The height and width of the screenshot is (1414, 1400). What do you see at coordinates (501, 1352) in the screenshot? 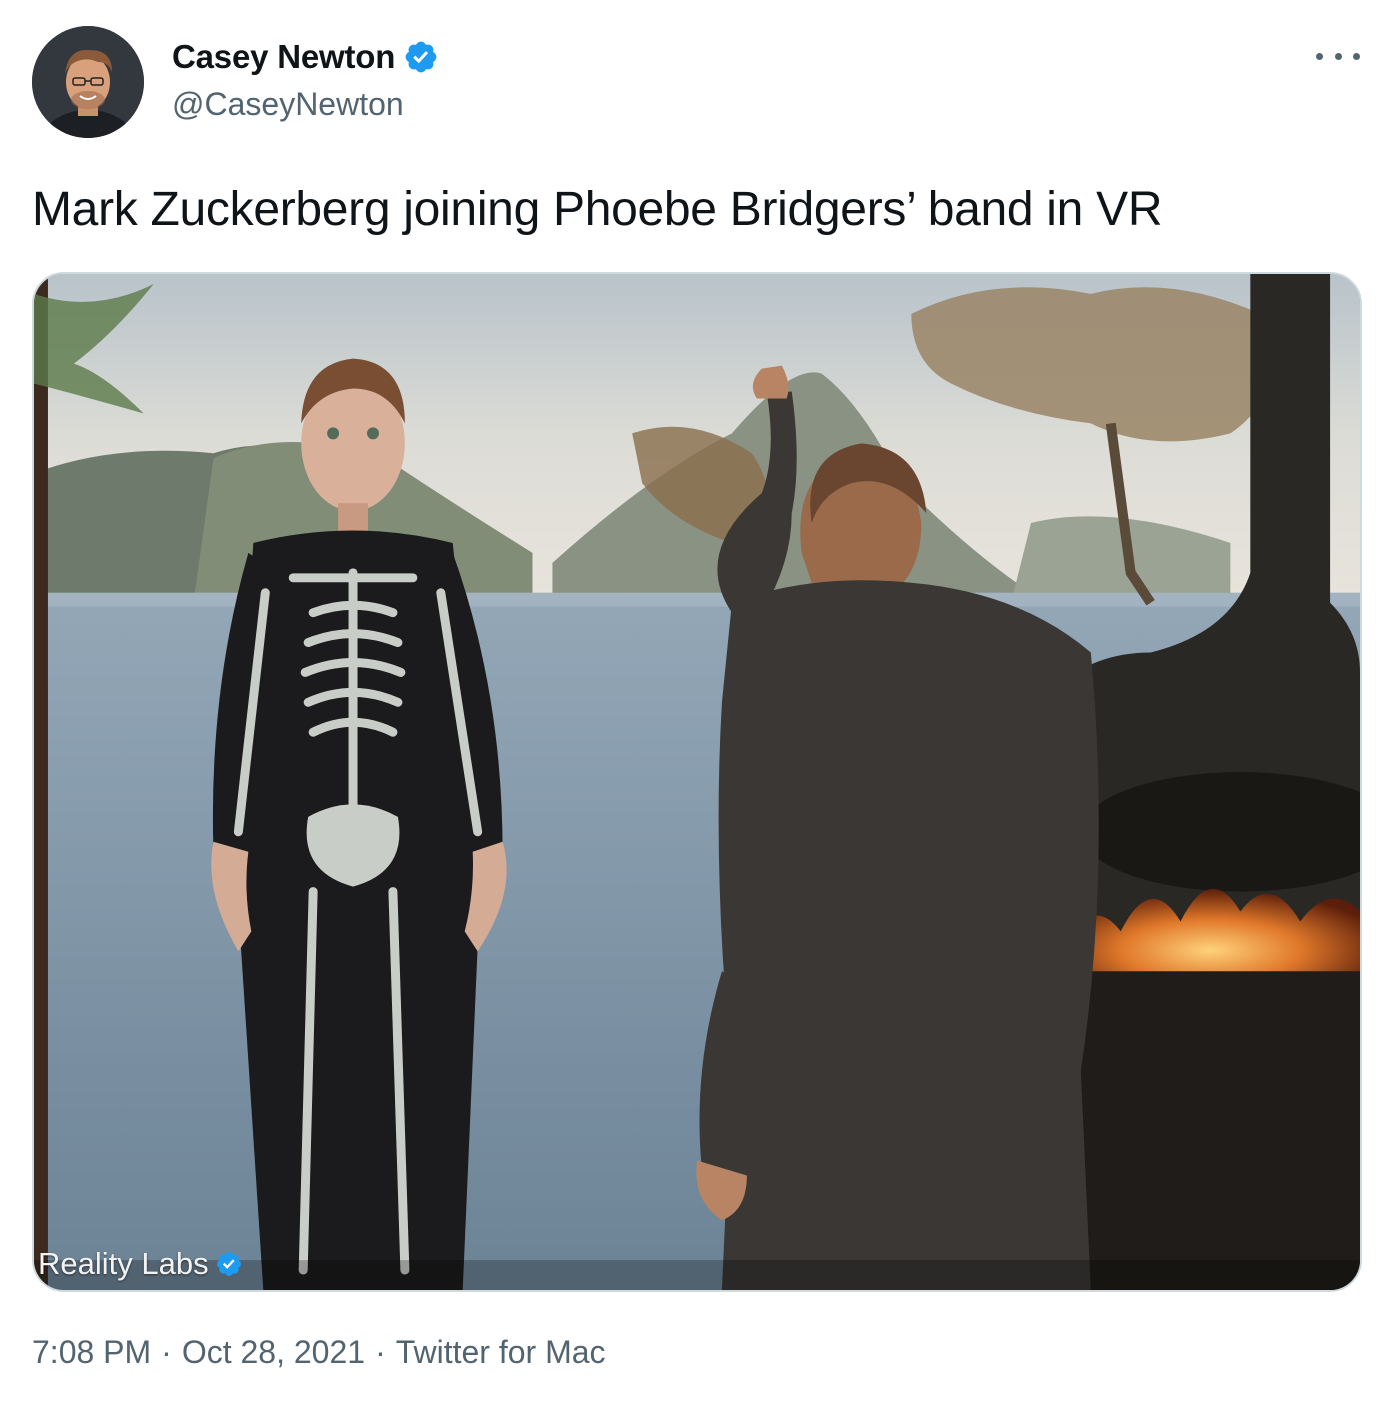
I see `tweet-source-link: Twitter for Mac` at bounding box center [501, 1352].